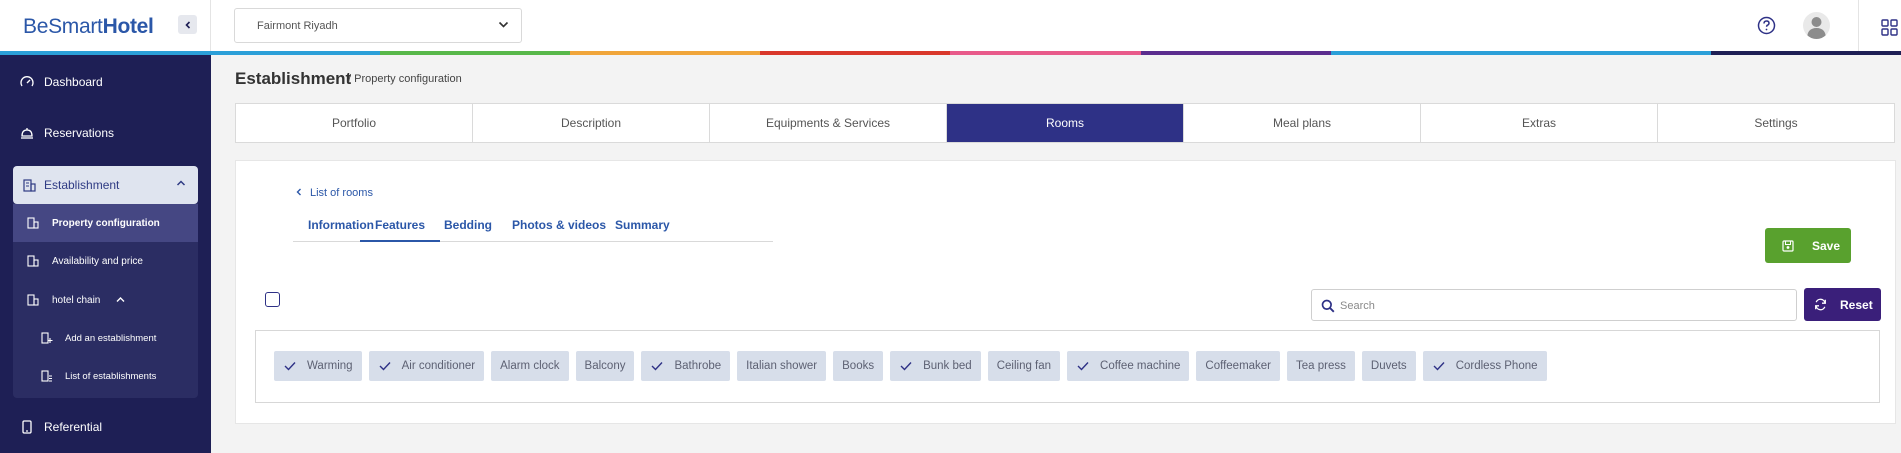 The image size is (1901, 453). I want to click on chevron-up-icon, so click(181, 183).